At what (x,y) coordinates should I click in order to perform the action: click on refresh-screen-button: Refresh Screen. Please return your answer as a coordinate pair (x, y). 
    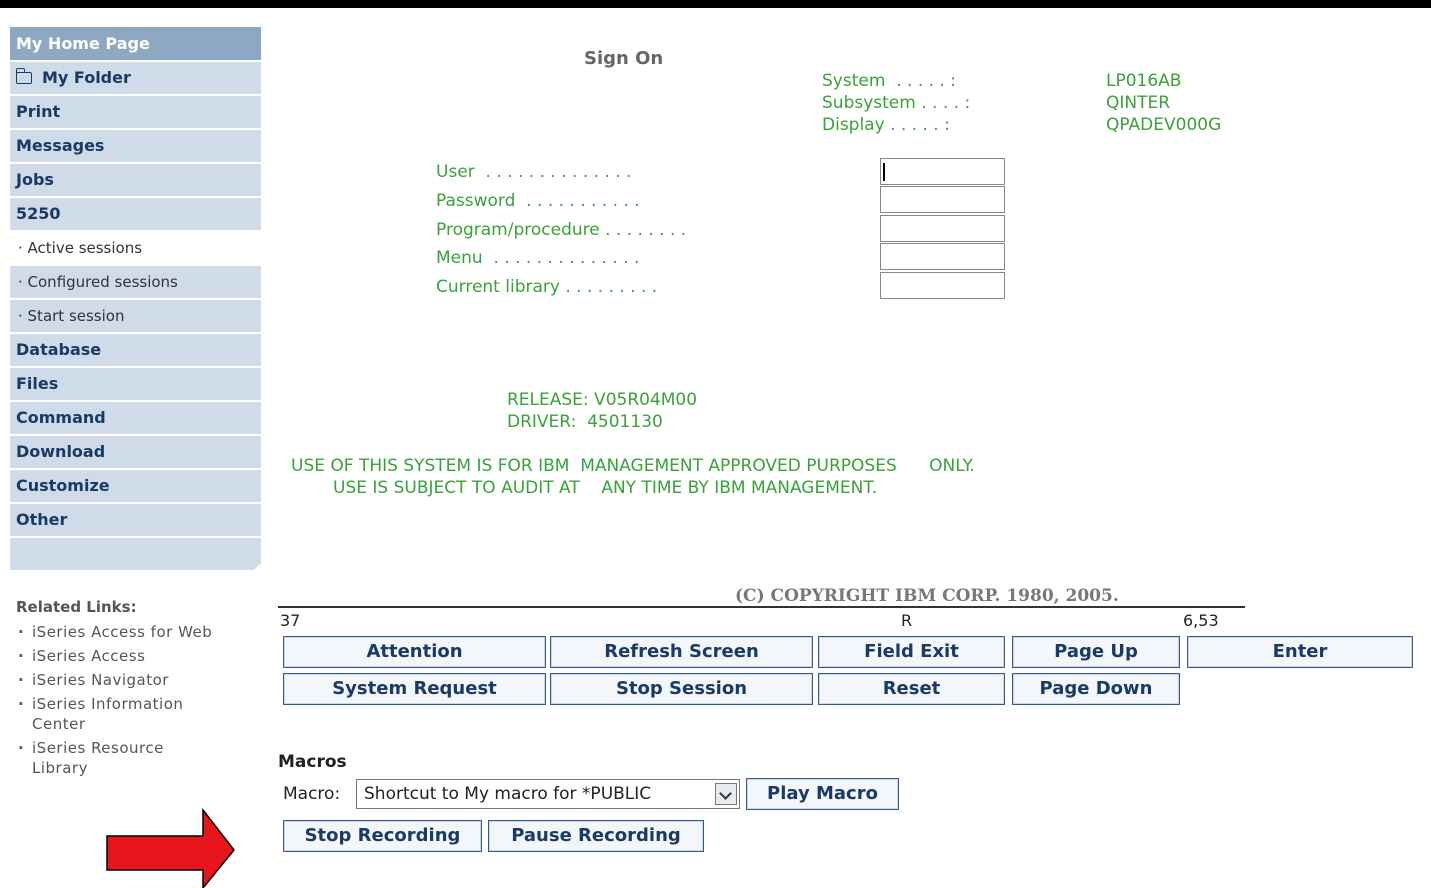
    Looking at the image, I should click on (681, 652).